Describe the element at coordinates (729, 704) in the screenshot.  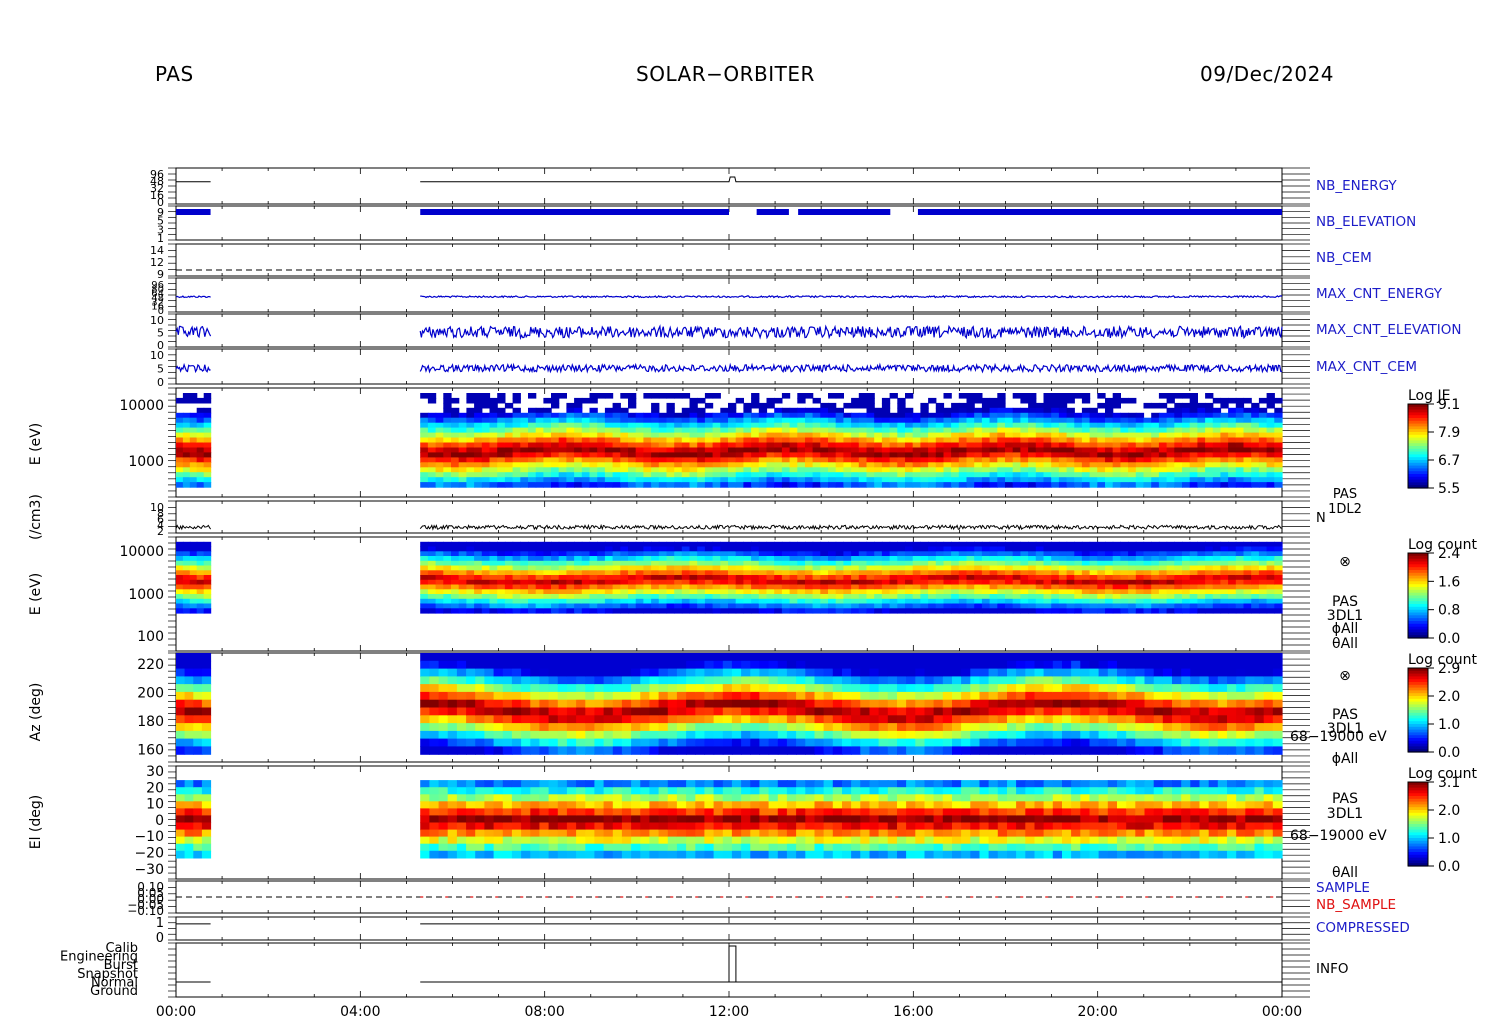
I see `azimuth-spectrogram` at that location.